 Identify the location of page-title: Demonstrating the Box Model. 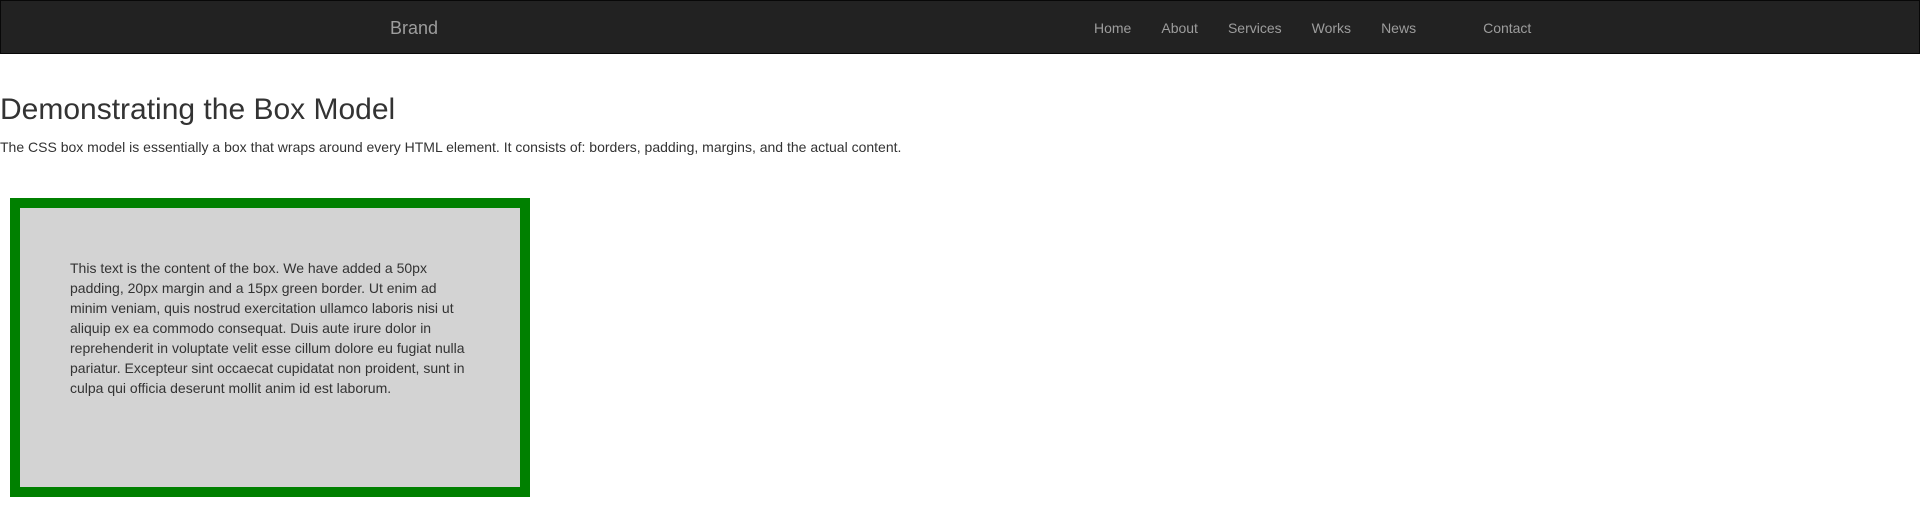
(198, 109).